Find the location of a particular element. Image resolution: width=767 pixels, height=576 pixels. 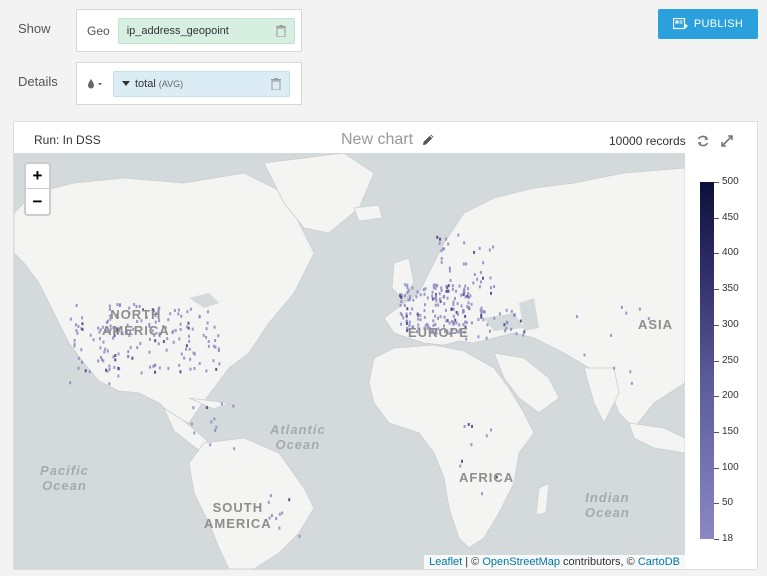

label-africa: AFRICA is located at coordinates (487, 477).